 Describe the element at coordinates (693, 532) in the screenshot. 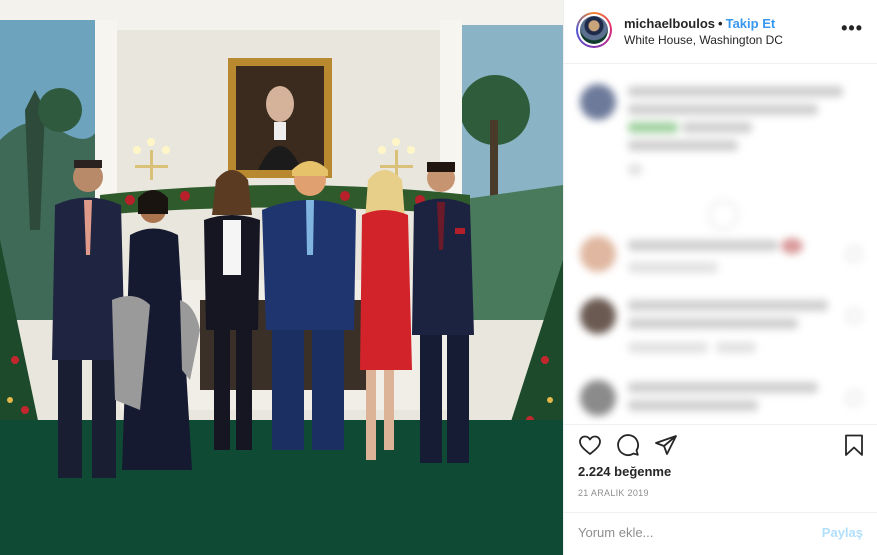

I see `comment-input` at that location.